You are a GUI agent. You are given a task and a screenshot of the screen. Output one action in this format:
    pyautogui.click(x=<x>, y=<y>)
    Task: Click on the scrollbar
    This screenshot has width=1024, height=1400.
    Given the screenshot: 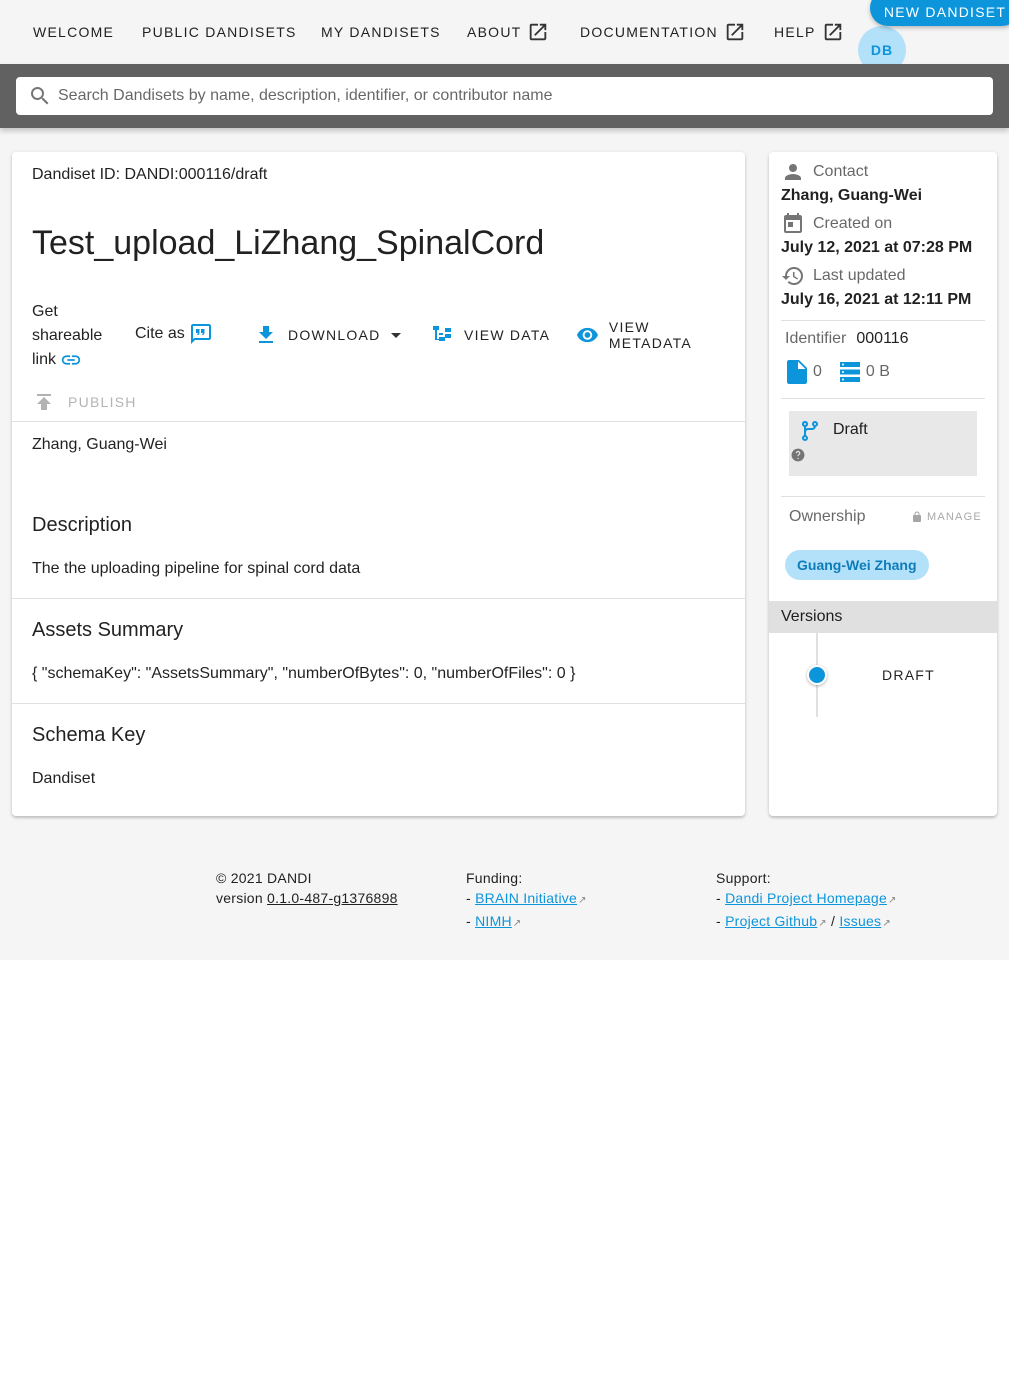 What is the action you would take?
    pyautogui.click(x=1016, y=700)
    